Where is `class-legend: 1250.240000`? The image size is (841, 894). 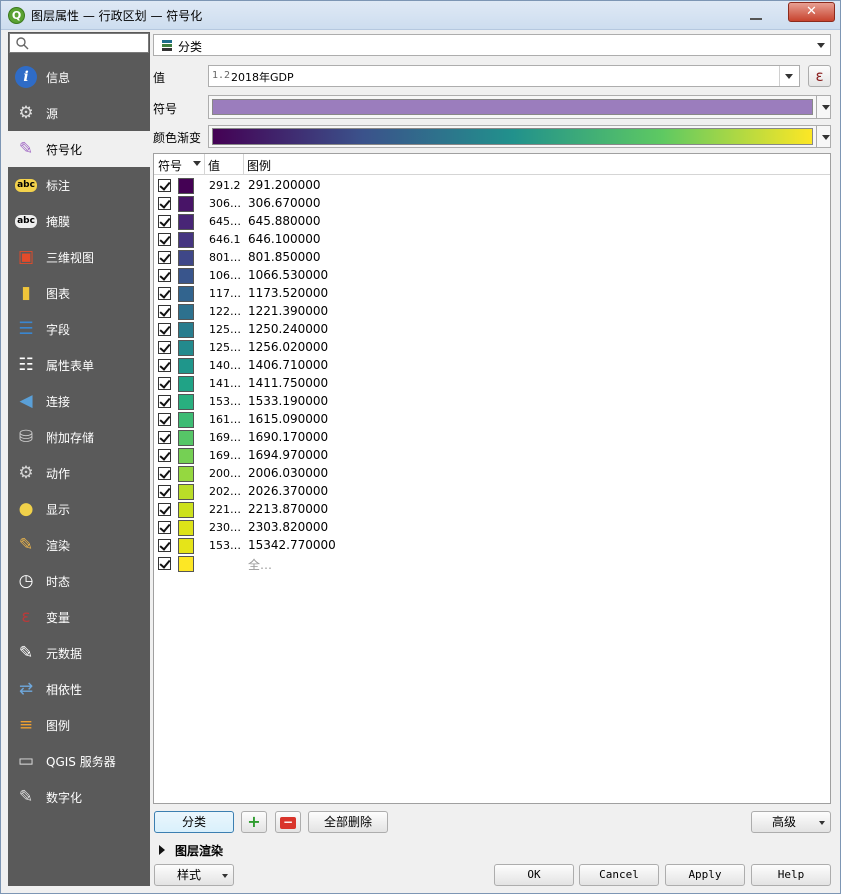 class-legend: 1250.240000 is located at coordinates (288, 329).